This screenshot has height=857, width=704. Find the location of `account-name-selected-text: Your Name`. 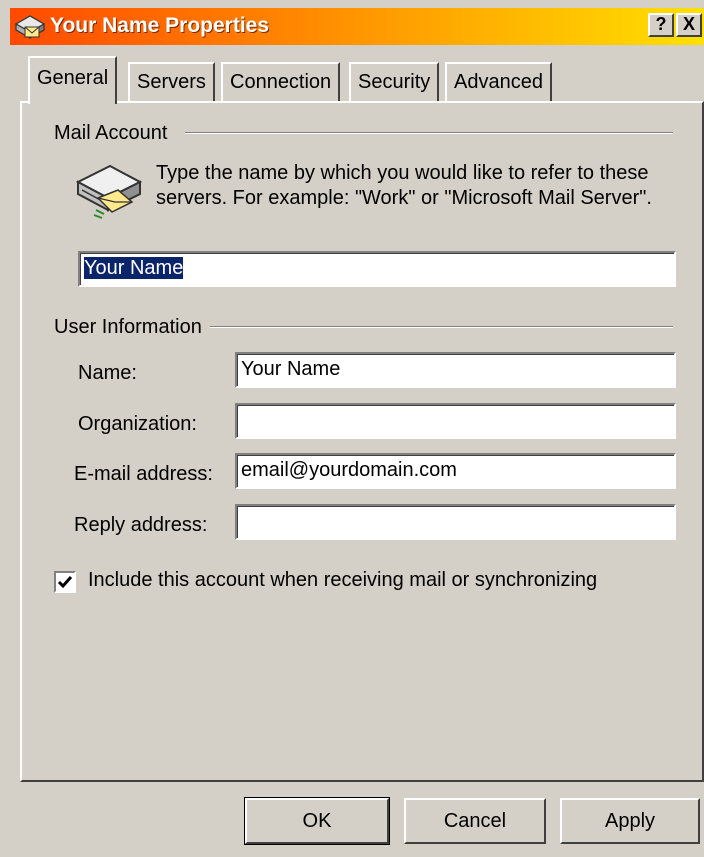

account-name-selected-text: Your Name is located at coordinates (134, 268).